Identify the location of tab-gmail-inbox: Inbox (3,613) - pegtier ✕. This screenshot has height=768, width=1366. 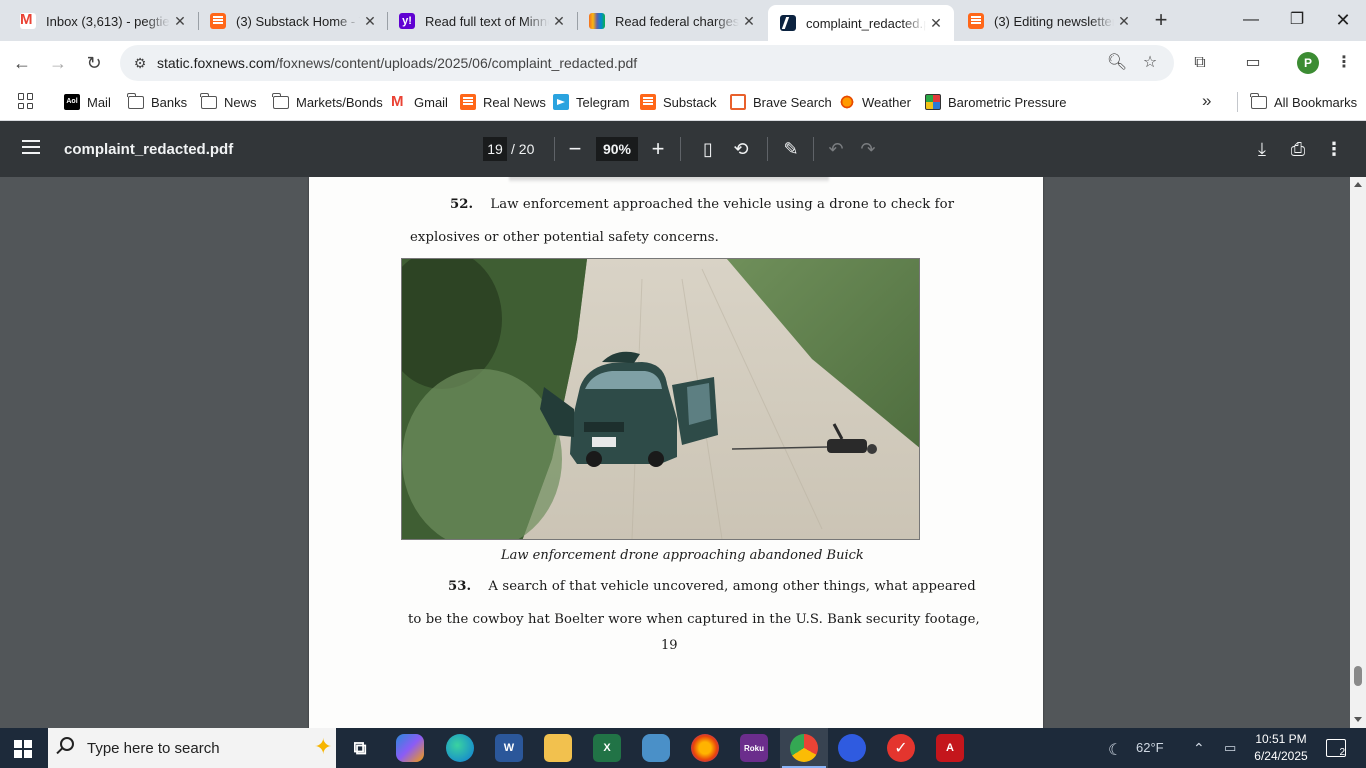
(103, 21).